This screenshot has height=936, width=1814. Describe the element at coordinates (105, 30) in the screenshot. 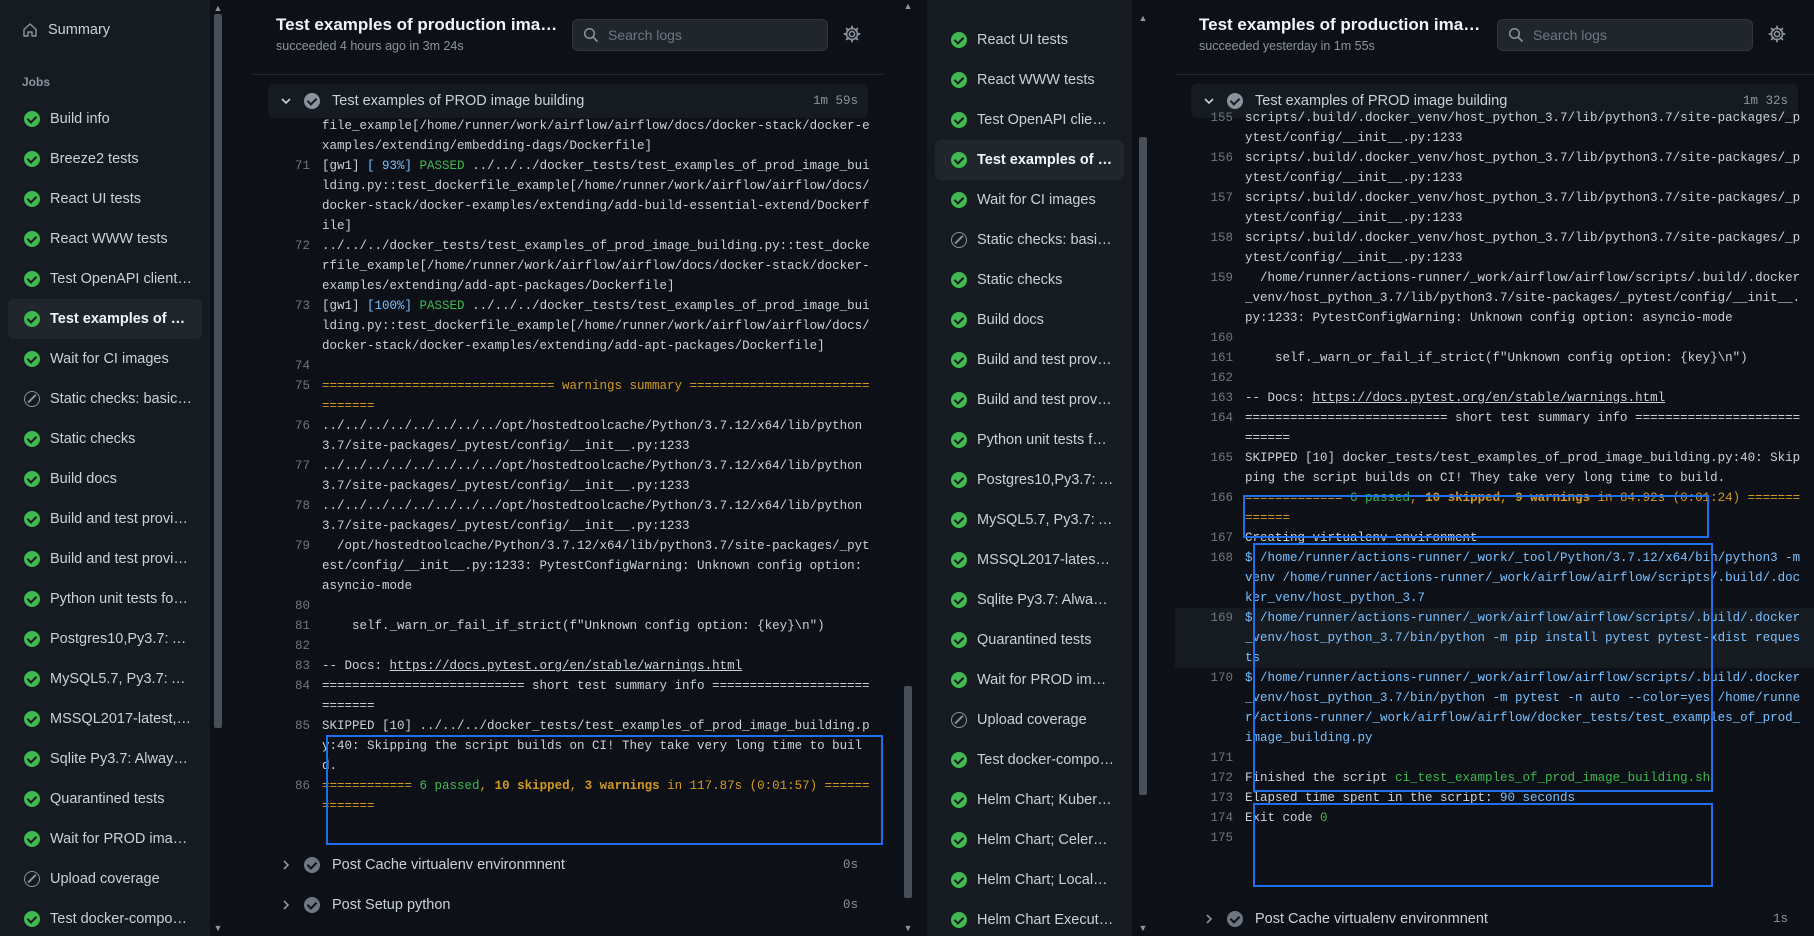

I see `summary-link: Summary` at that location.